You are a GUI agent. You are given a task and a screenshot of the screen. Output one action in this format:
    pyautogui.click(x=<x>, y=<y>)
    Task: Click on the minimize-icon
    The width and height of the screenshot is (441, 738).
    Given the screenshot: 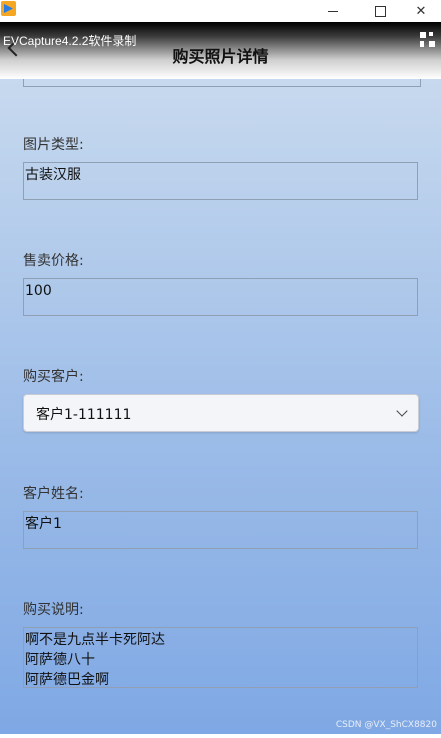 What is the action you would take?
    pyautogui.click(x=333, y=11)
    